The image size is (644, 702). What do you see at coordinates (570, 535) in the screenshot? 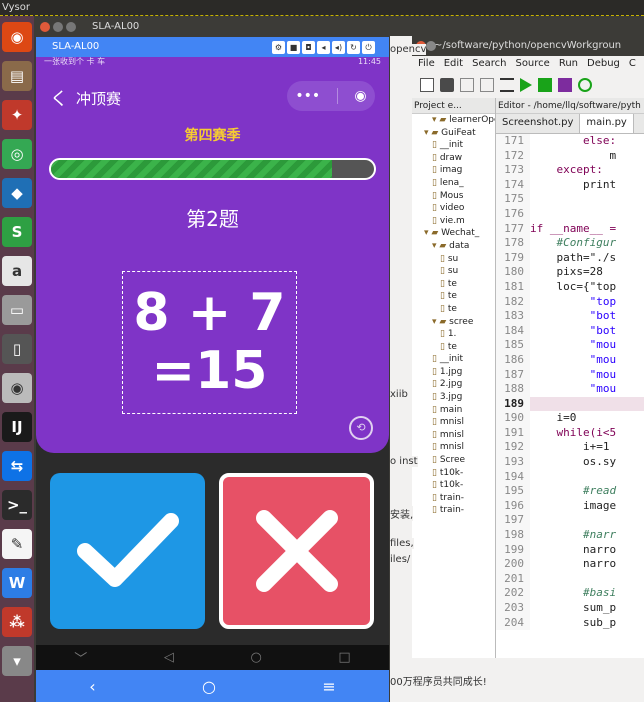
I see `code-line: 198 #narr` at bounding box center [570, 535].